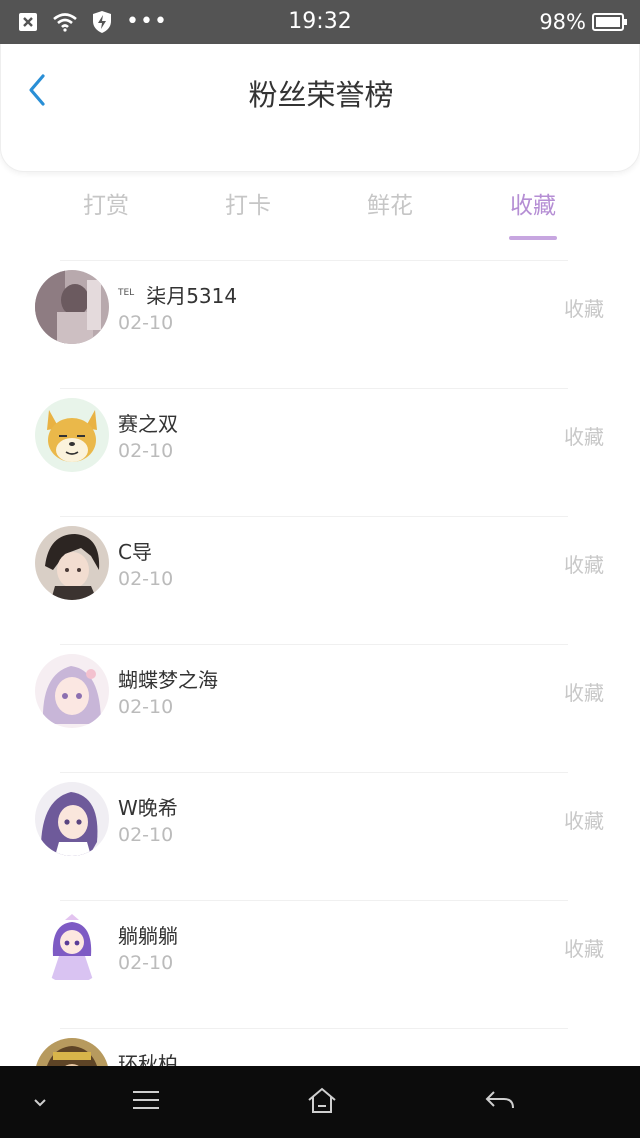 Image resolution: width=640 pixels, height=1138 pixels. I want to click on battery-icon, so click(610, 22).